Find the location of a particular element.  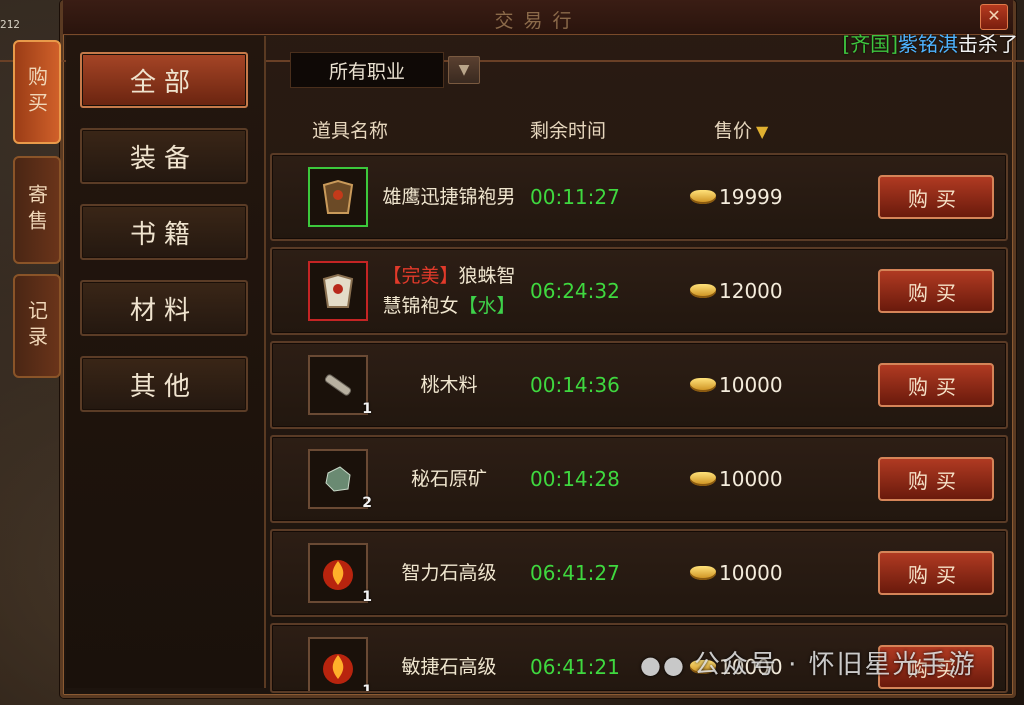

item-name: 雄鹰迅捷锦袍男 is located at coordinates (449, 197).